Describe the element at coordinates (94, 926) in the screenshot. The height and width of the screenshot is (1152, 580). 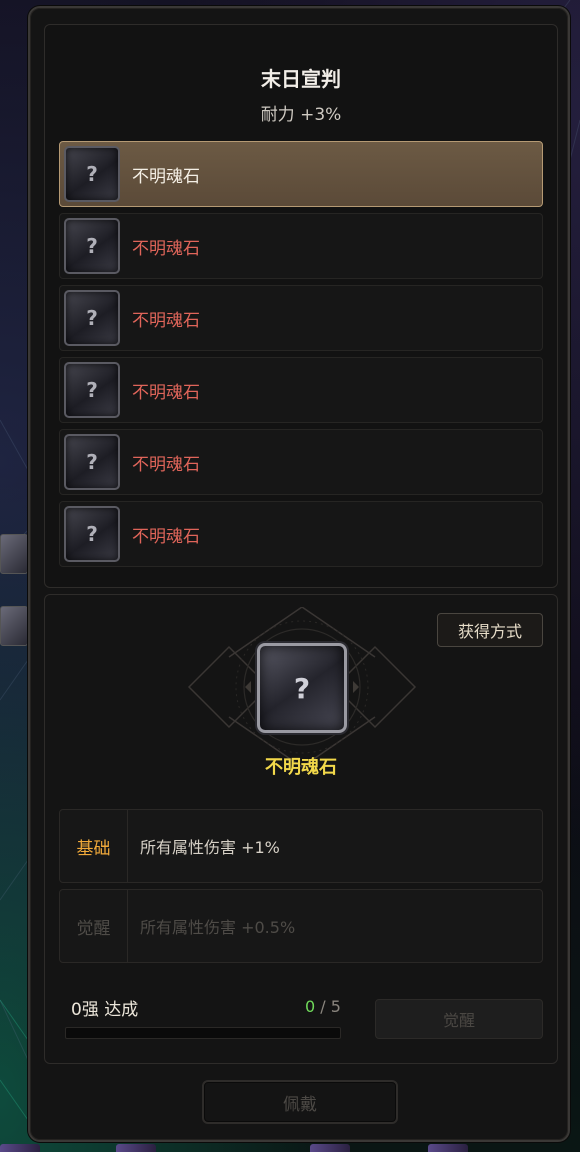
I see `awaken-stat-tag: 觉醒` at that location.